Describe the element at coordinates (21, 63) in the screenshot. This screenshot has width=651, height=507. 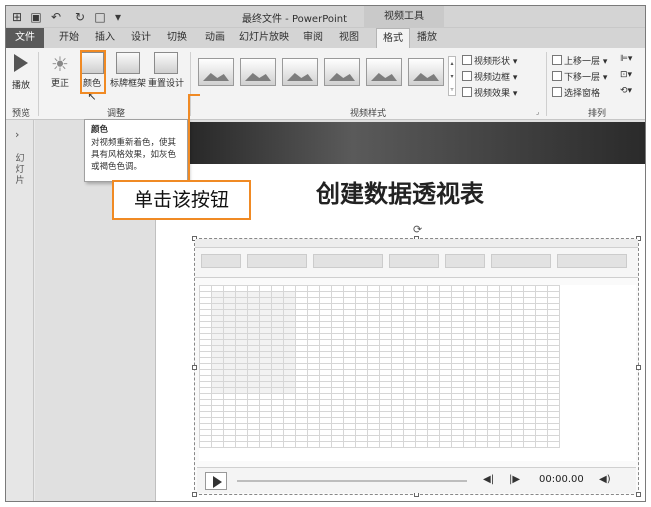
I see `play-icon` at that location.